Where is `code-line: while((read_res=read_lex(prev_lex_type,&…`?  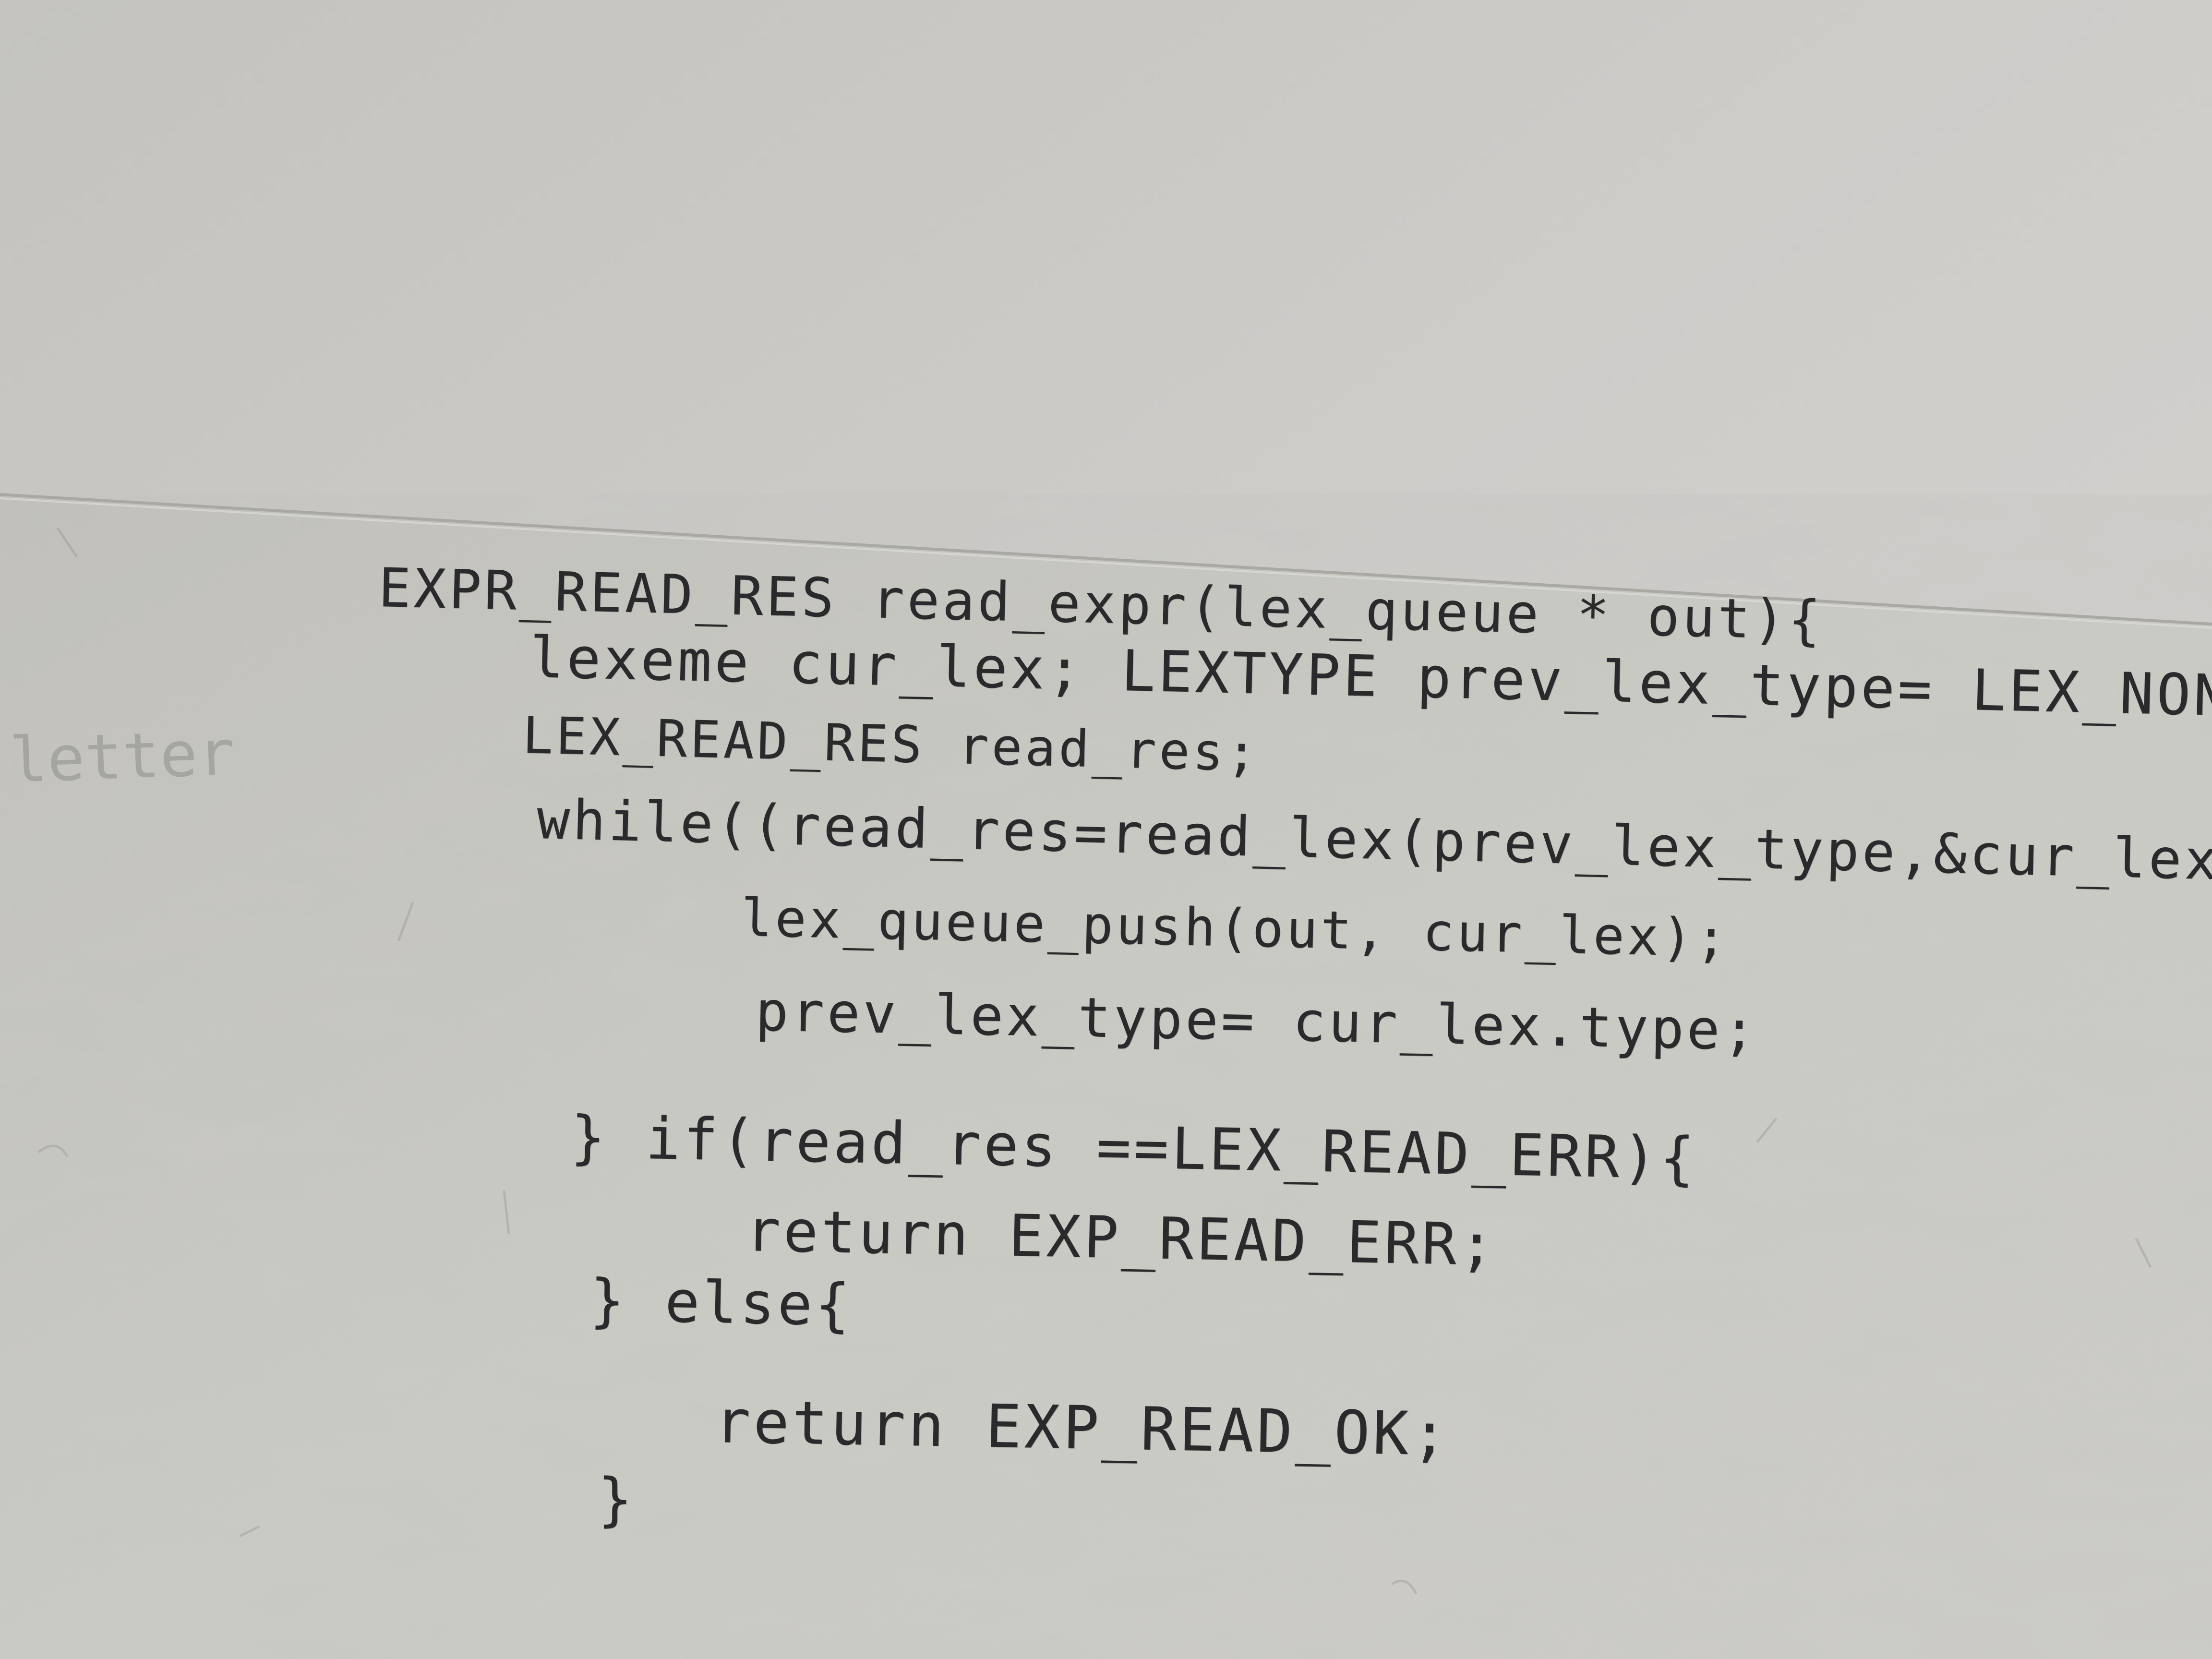 code-line: while((read_res=read_lex(prev_lex_type,&… is located at coordinates (1374, 846).